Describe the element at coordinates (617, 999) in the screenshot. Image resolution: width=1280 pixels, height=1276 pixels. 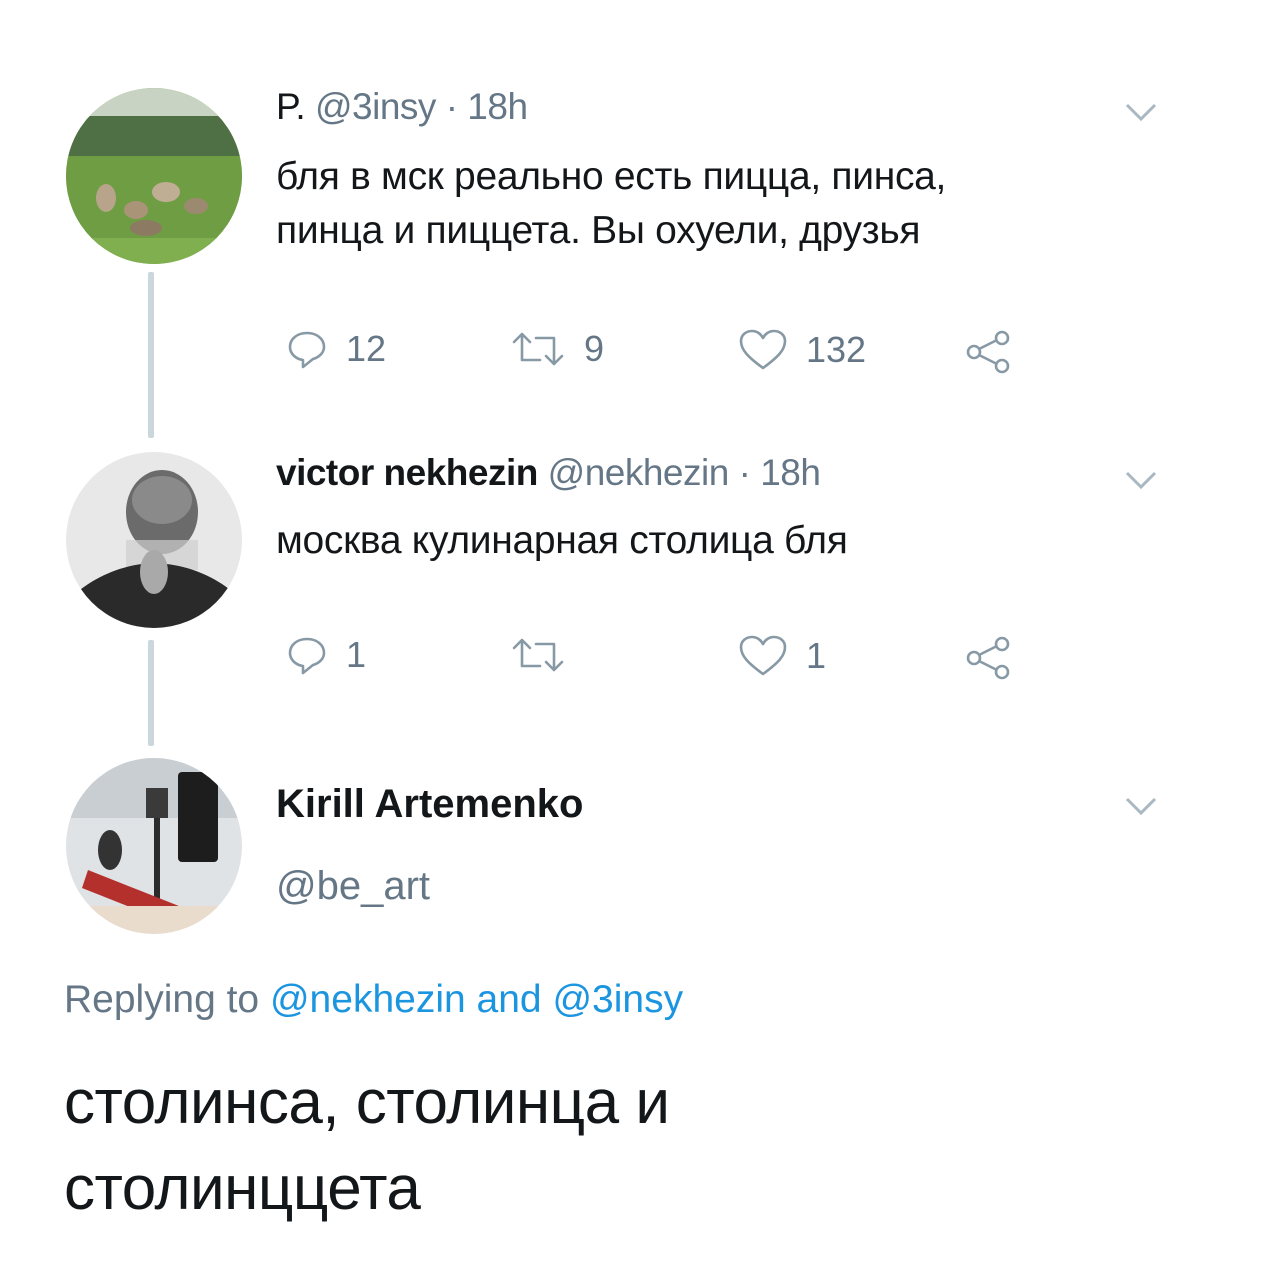
I see `mention-link: @3insy` at that location.